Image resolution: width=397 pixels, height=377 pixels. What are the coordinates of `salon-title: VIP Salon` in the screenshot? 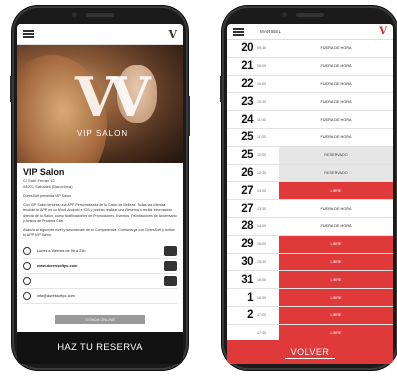 It's located at (44, 172).